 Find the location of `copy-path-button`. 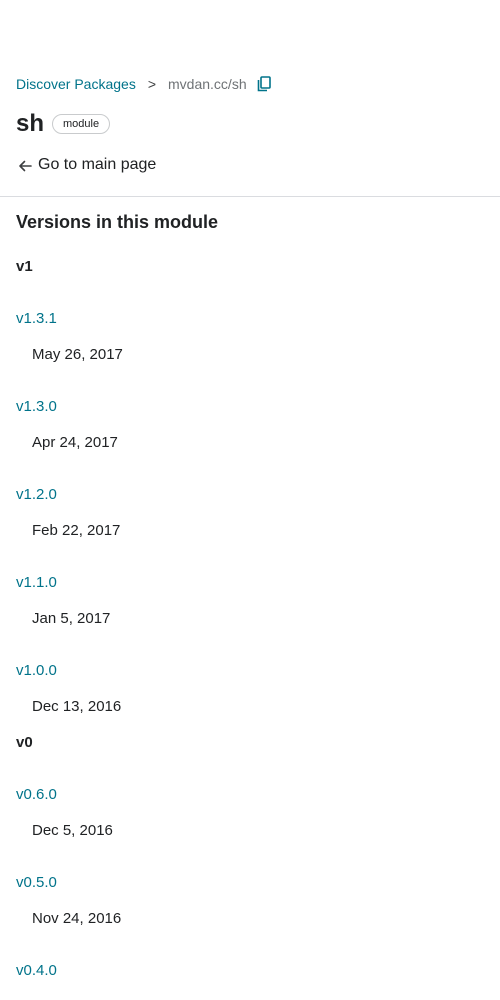

copy-path-button is located at coordinates (264, 84).